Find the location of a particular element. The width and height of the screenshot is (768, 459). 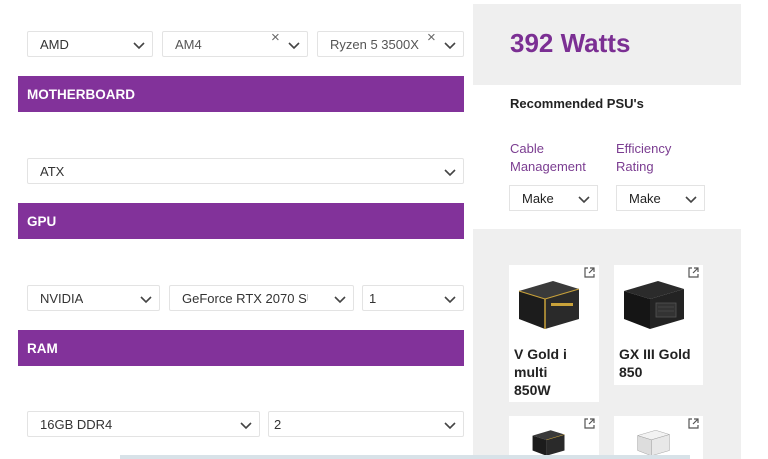

gpu-model-value: GeForce RTX 2070 SUPER is located at coordinates (245, 298).